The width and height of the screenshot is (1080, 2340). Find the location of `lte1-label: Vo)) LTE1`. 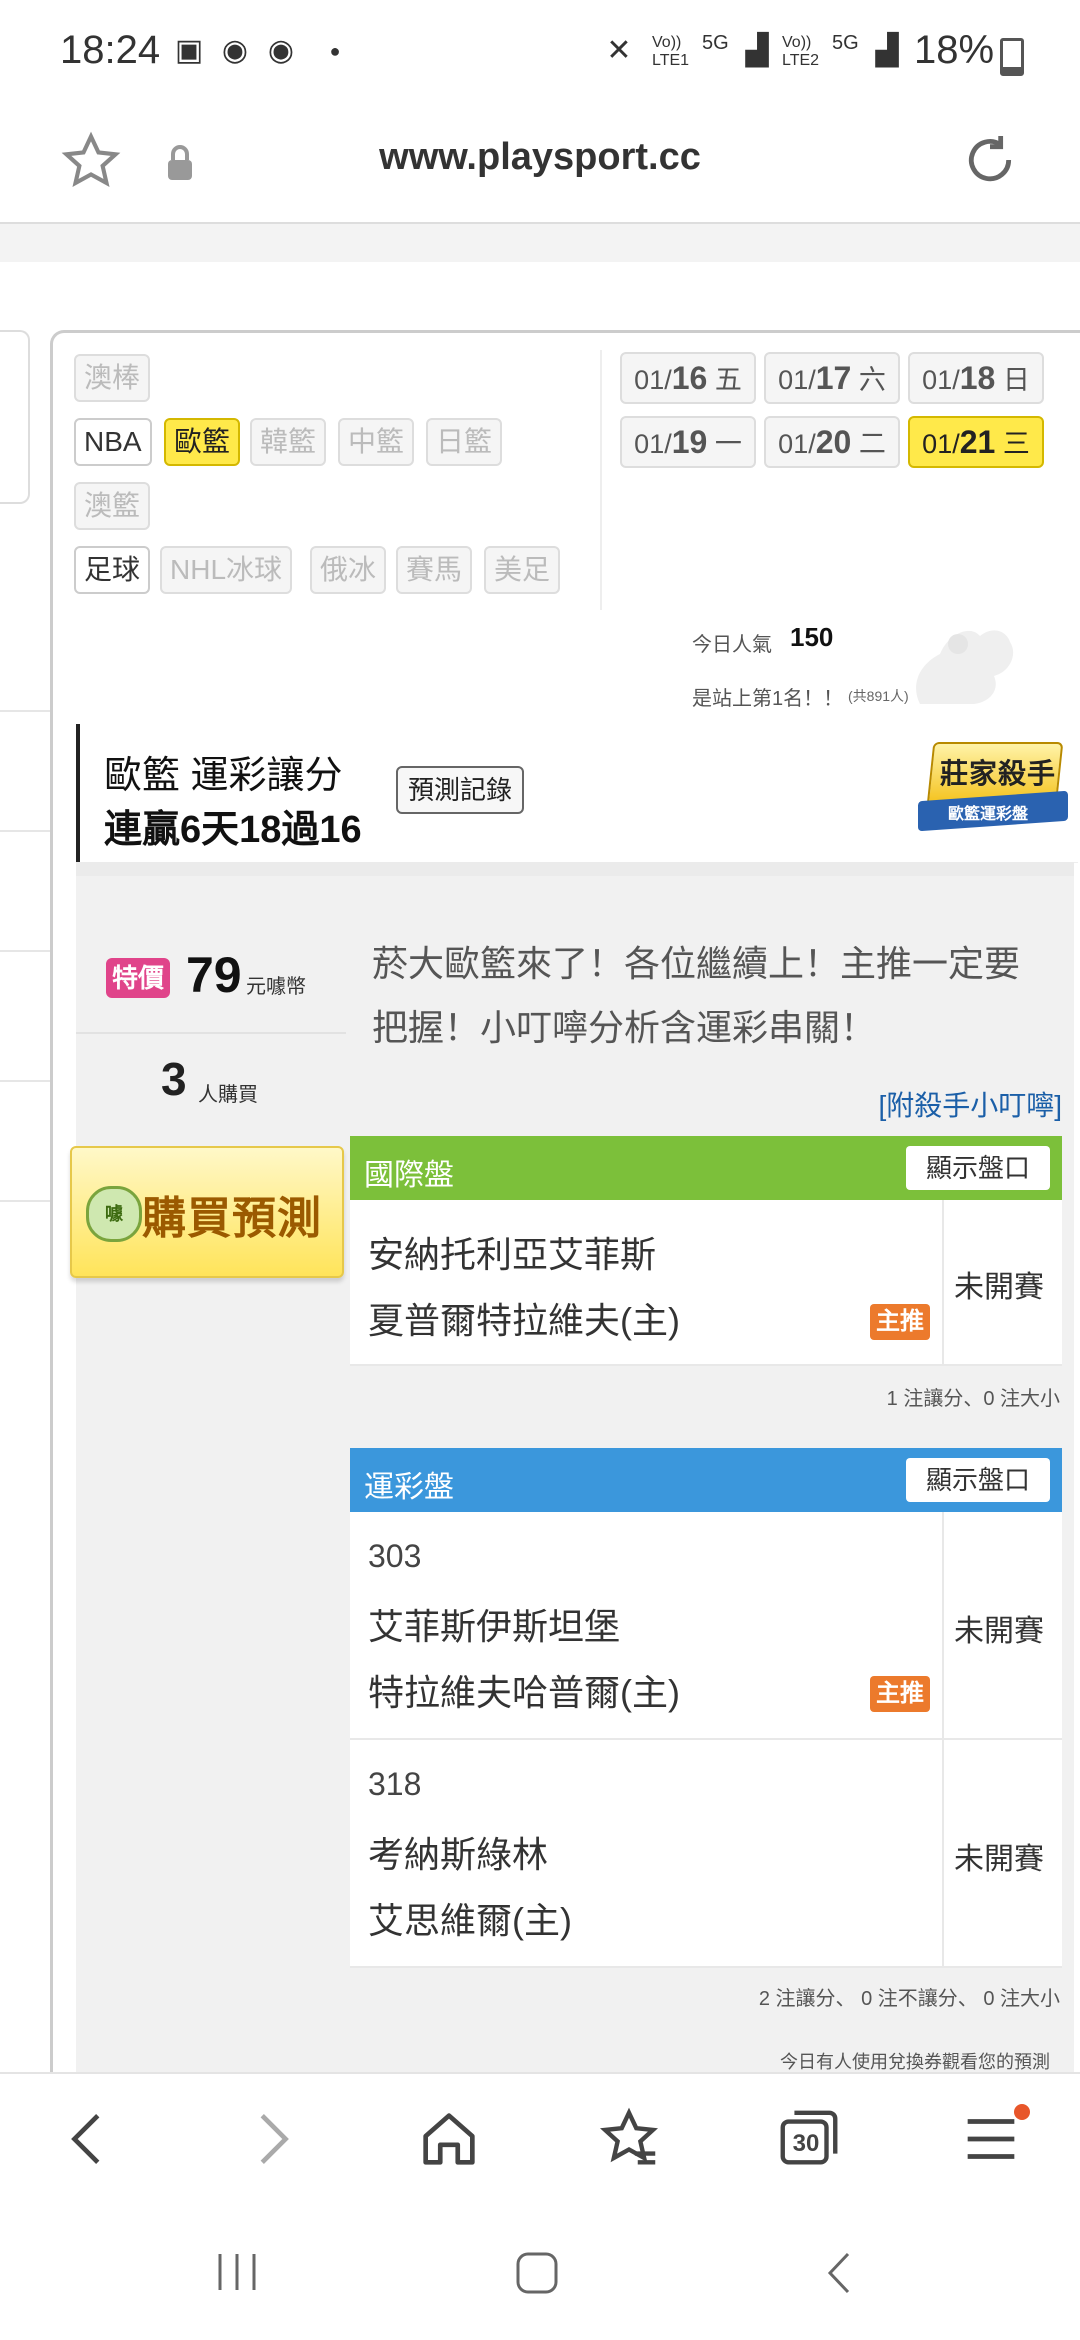

lte1-label: Vo)) LTE1 is located at coordinates (671, 51).